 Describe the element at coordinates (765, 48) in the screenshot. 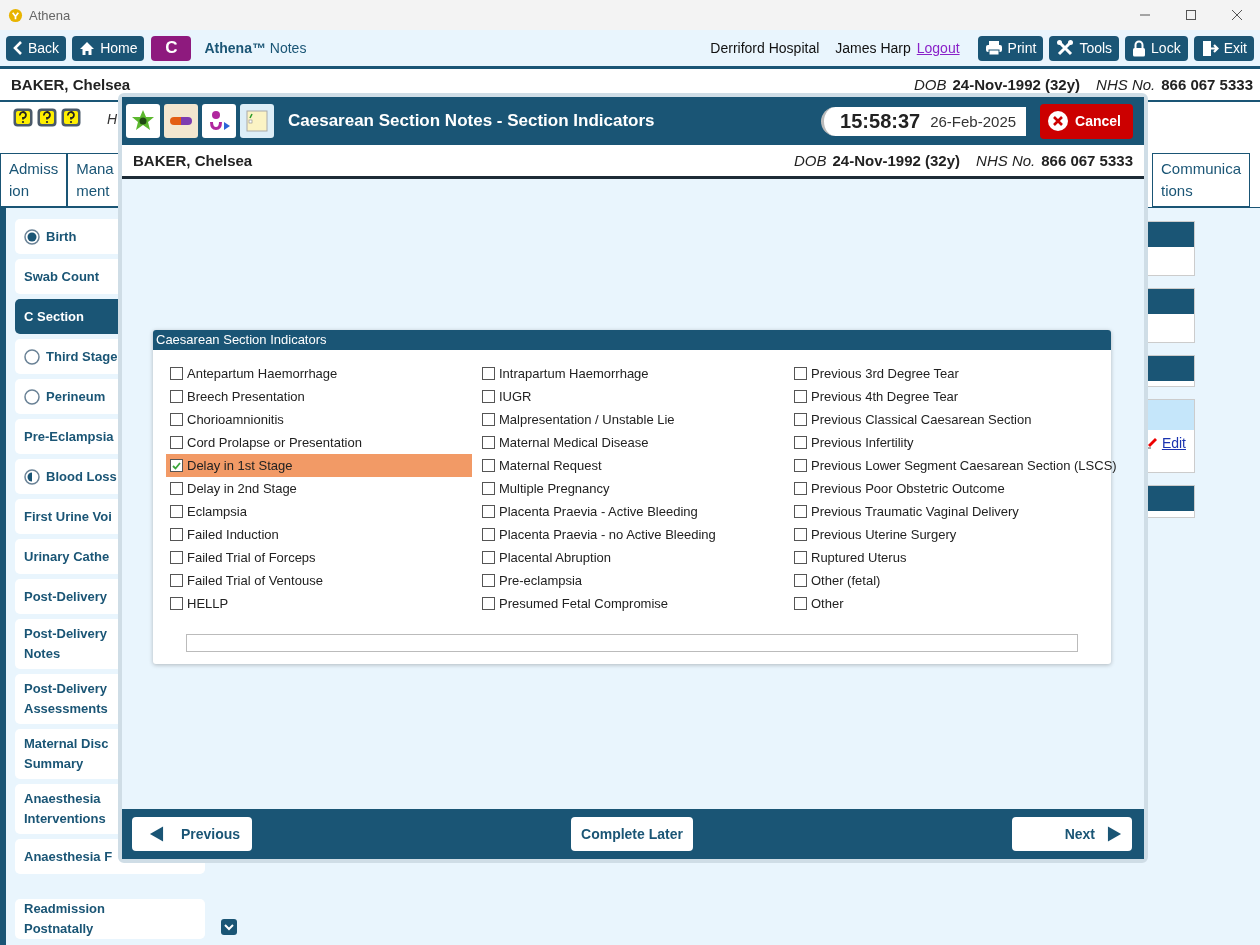

I see `hospital-name: Derriford Hospital` at that location.